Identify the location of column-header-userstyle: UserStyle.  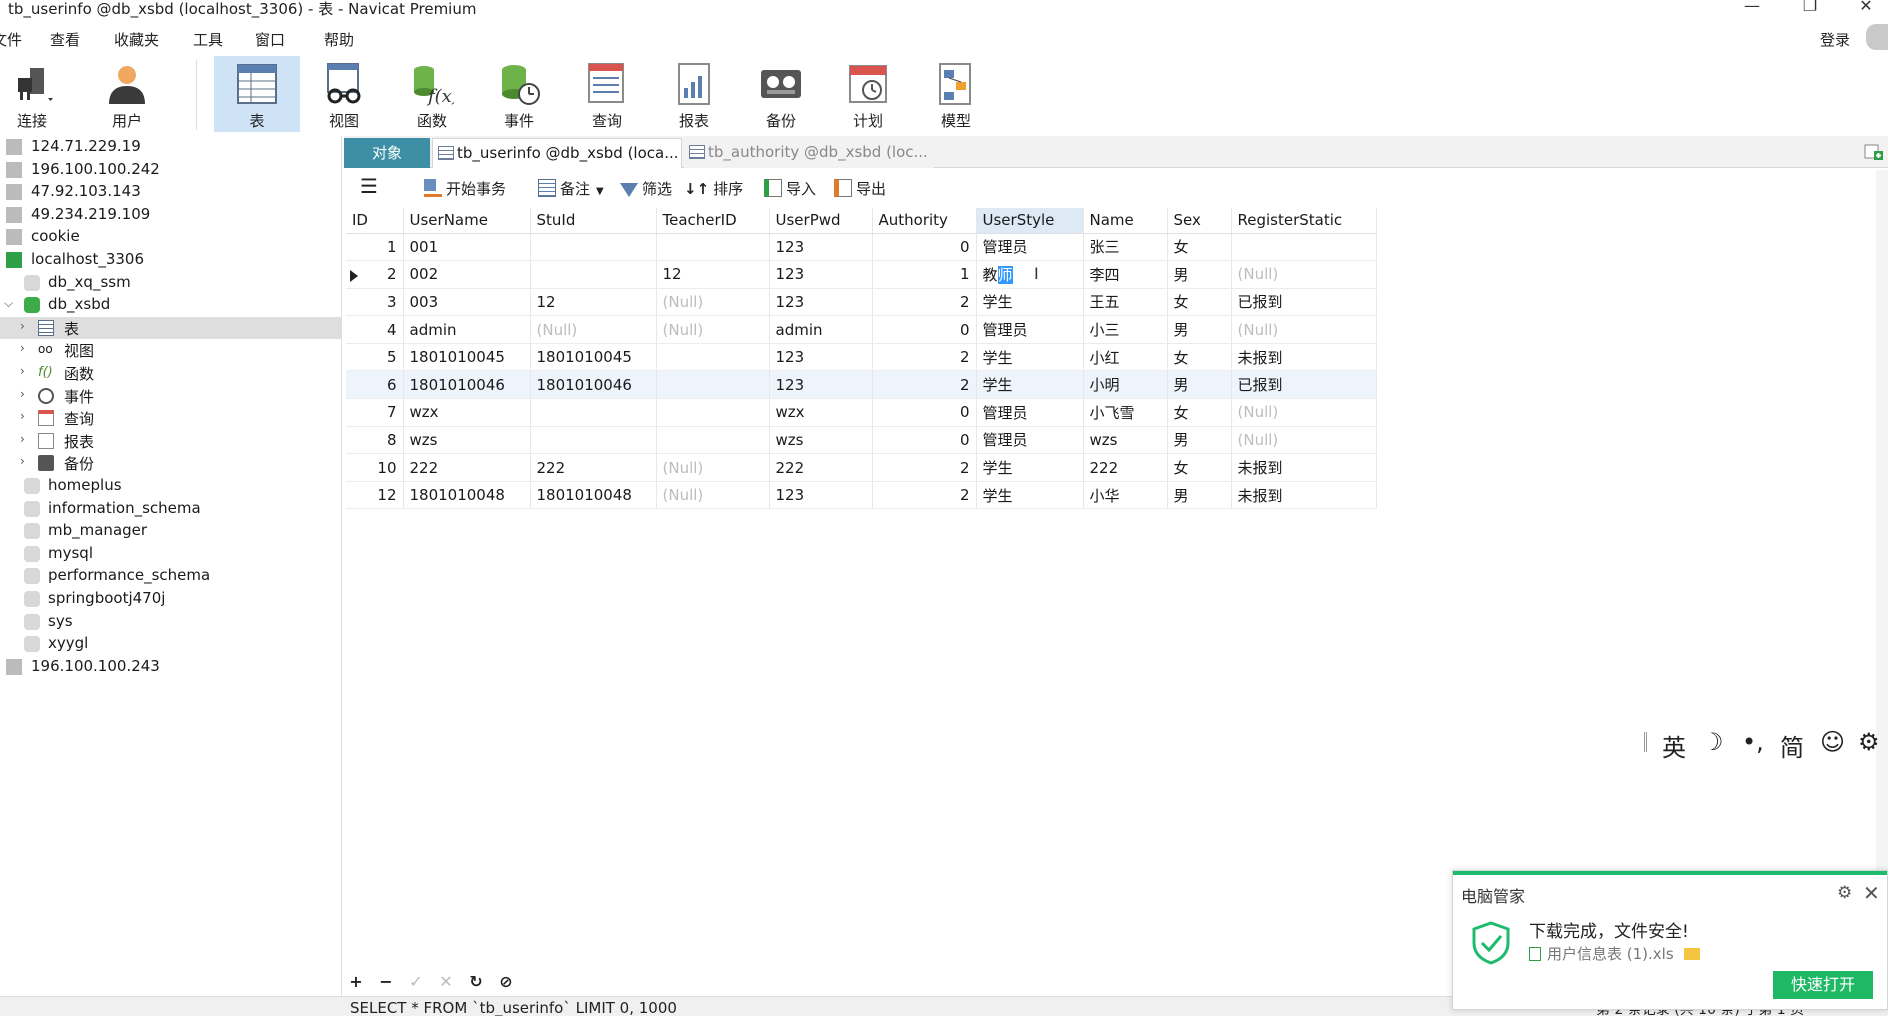
(1030, 221).